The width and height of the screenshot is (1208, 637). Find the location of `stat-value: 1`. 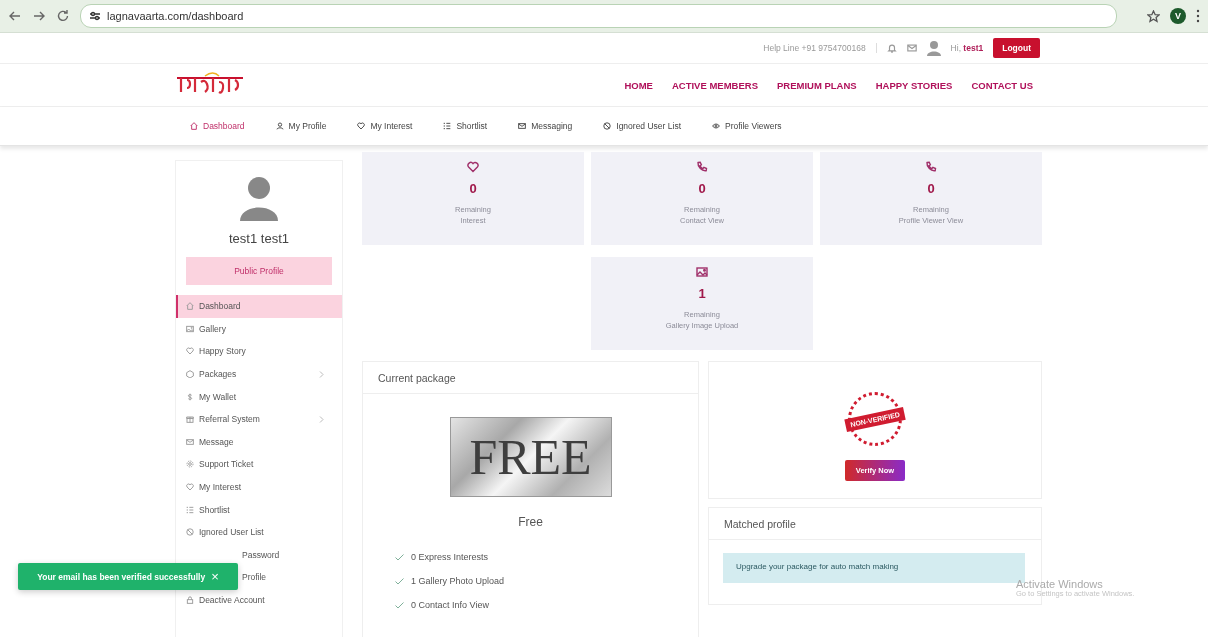

stat-value: 1 is located at coordinates (702, 293).